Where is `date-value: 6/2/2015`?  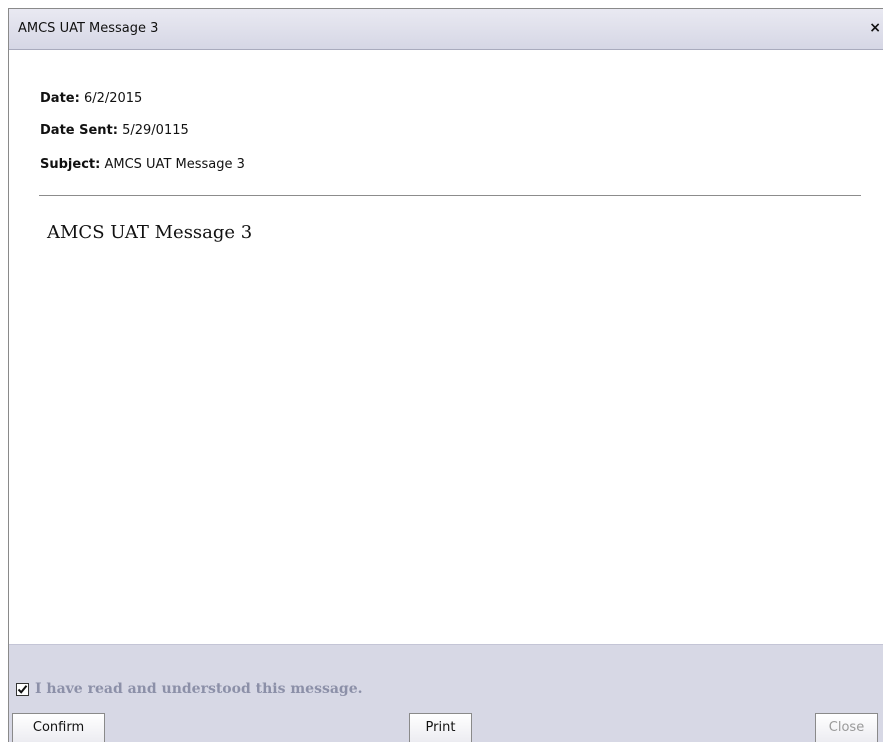 date-value: 6/2/2015 is located at coordinates (113, 98).